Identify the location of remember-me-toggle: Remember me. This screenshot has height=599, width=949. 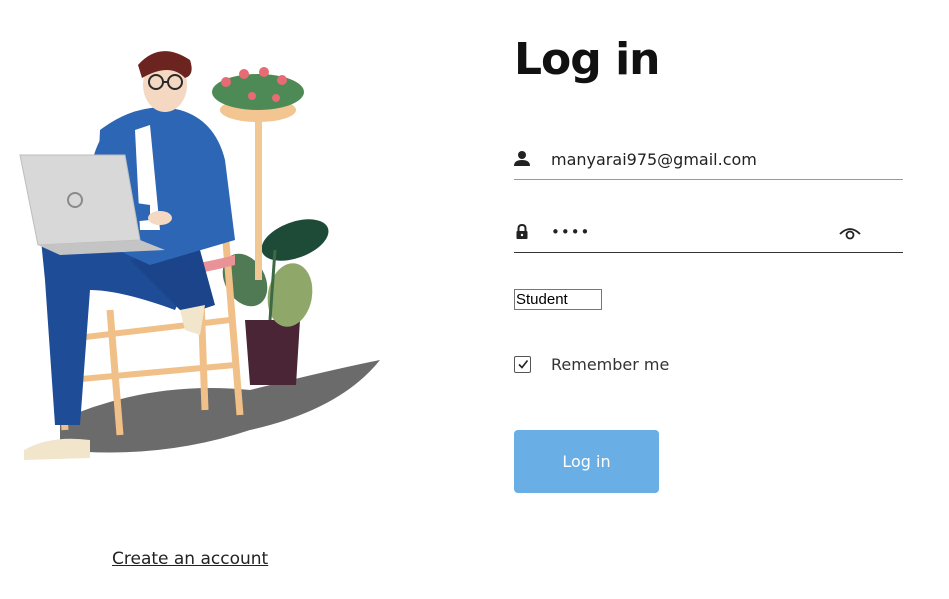
(591, 364).